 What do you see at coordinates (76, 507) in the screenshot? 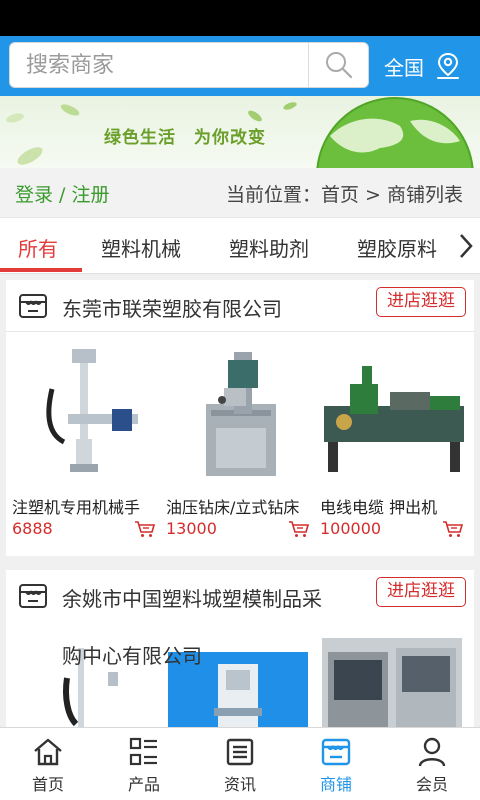
I see `product-name: 注塑机专用机械手` at bounding box center [76, 507].